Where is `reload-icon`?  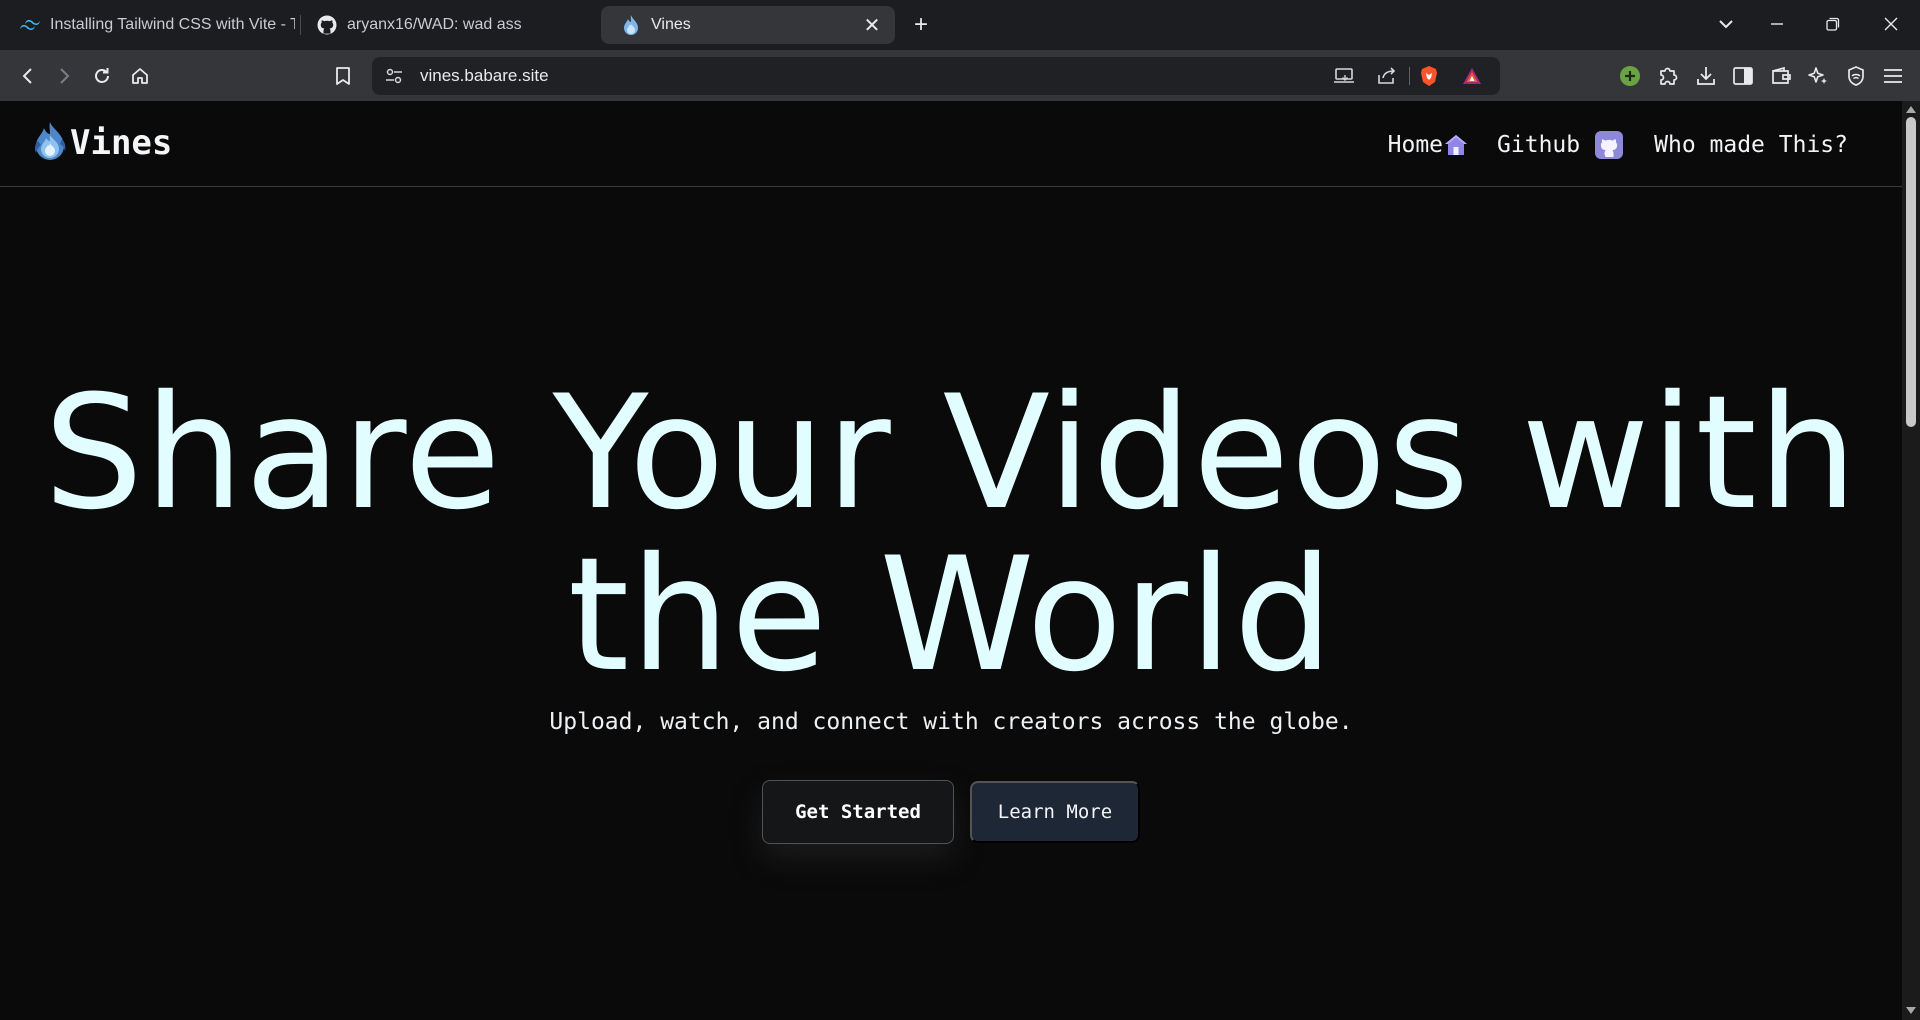 reload-icon is located at coordinates (102, 75).